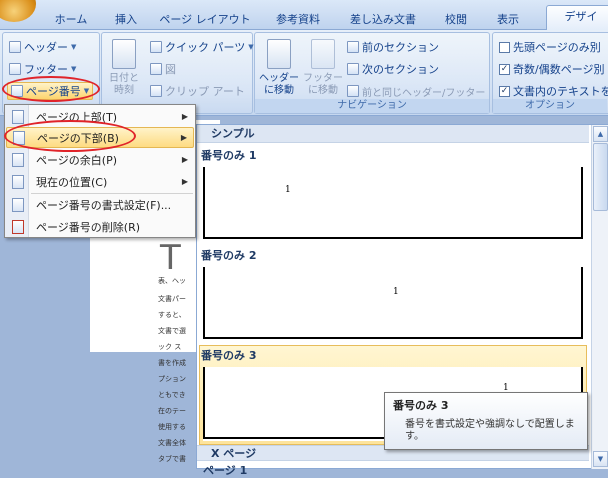 Image resolution: width=608 pixels, height=478 pixels. I want to click on link-icon, so click(353, 91).